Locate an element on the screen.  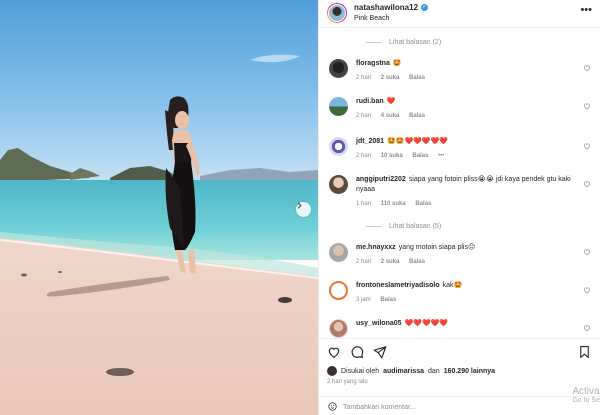
view-replies-toggle: Lihat balasan (5) is located at coordinates (403, 226).